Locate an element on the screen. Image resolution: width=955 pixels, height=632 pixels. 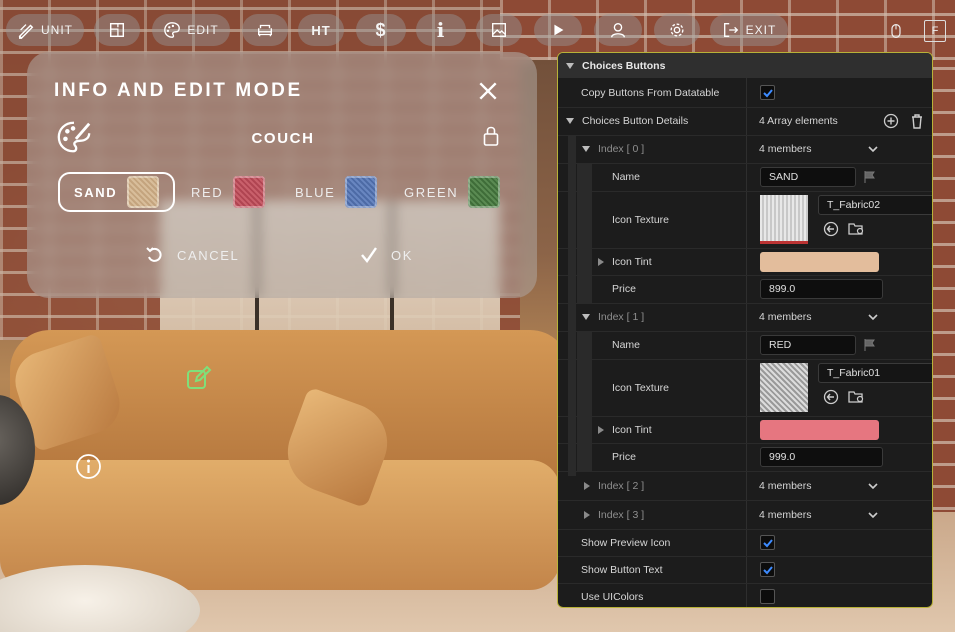
index-2-row: Index [ 2 ] 4 members is located at coordinates (745, 486).